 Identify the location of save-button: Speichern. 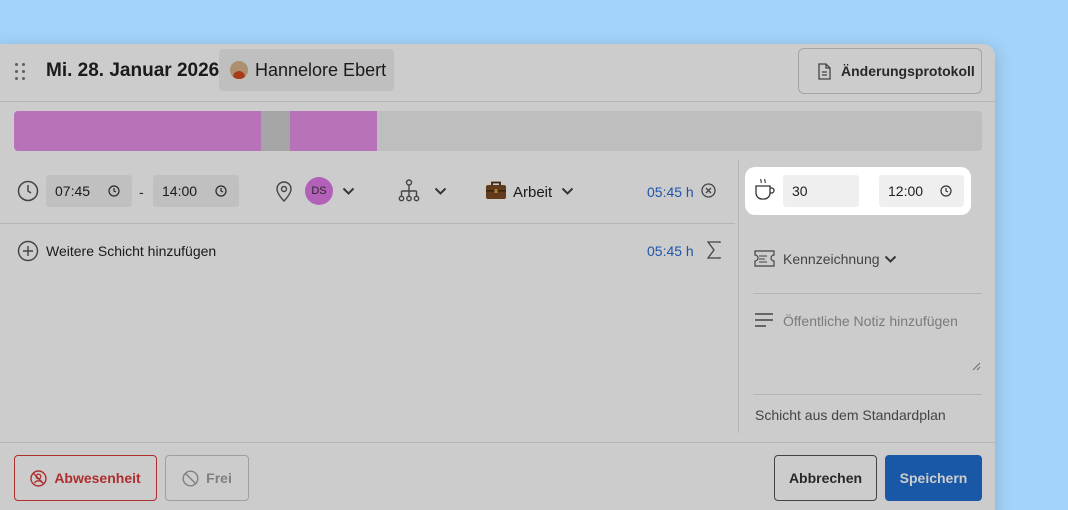
(933, 478).